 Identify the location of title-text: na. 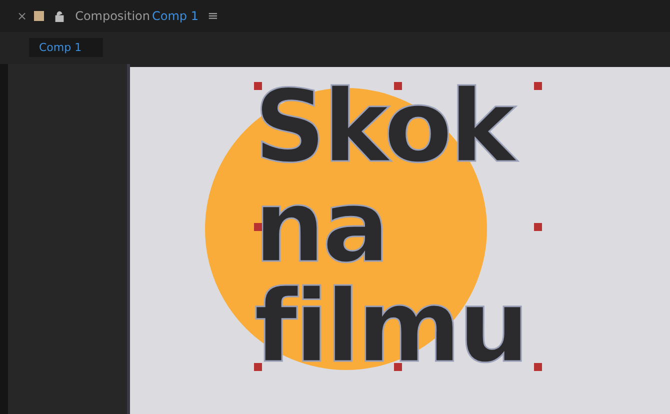
(321, 227).